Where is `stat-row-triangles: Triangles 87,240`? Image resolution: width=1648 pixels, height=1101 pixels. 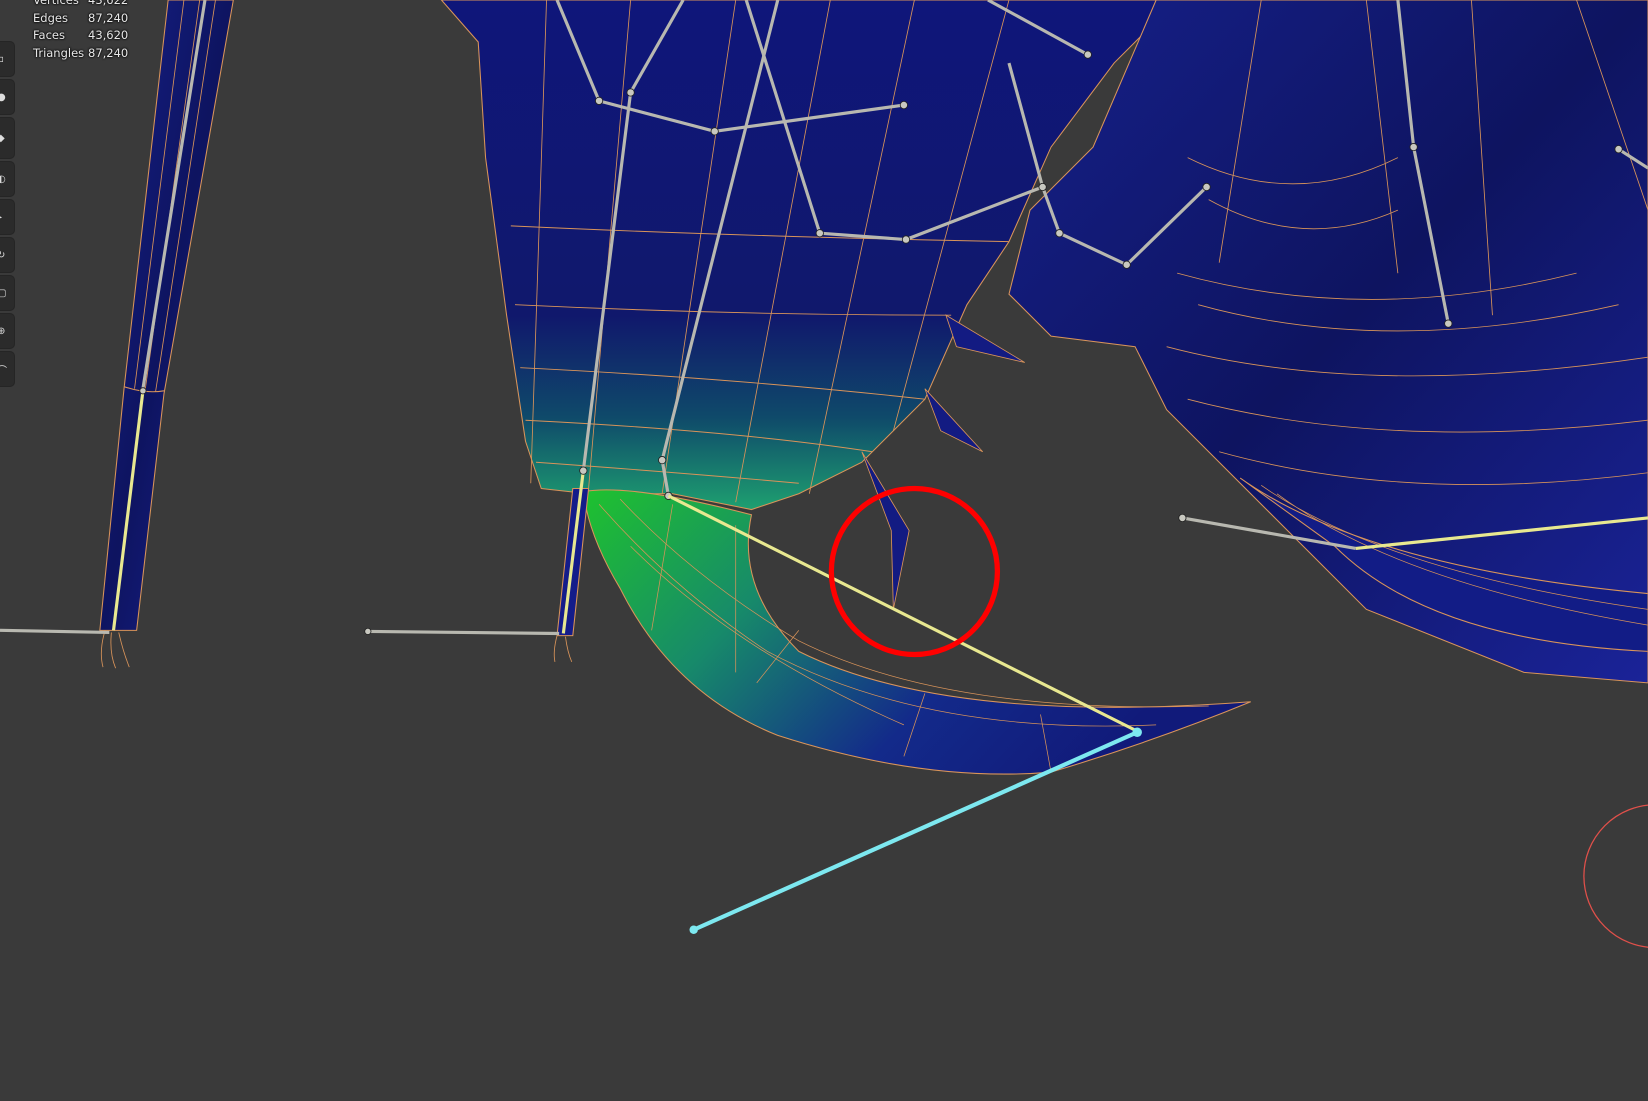 stat-row-triangles: Triangles 87,240 is located at coordinates (81, 54).